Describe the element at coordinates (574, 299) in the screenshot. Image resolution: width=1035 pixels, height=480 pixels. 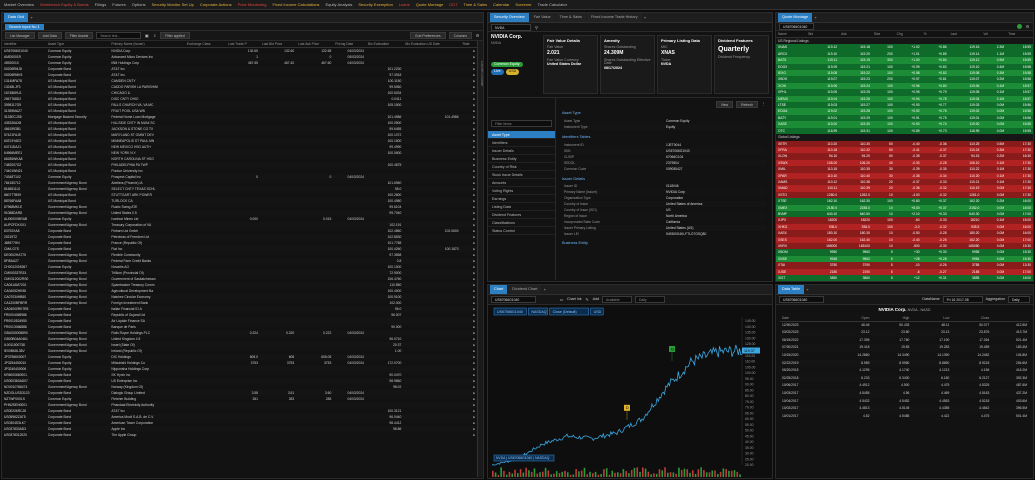
I see `chart-ink-label: Chart Ink` at that location.